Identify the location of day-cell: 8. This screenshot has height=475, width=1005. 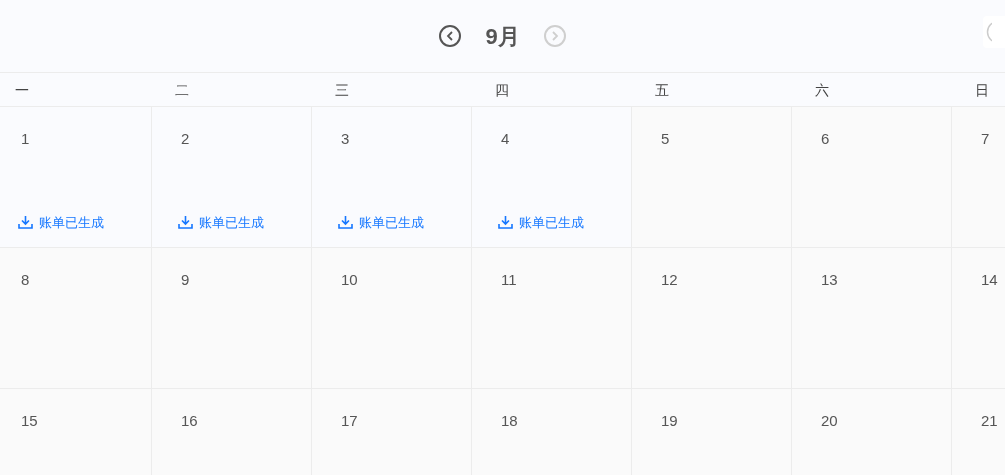
(76, 318).